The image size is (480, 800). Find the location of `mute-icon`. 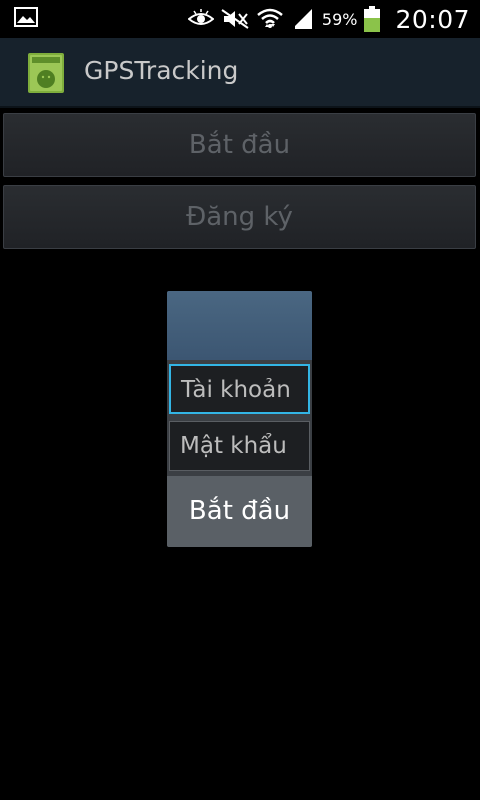

mute-icon is located at coordinates (235, 19).